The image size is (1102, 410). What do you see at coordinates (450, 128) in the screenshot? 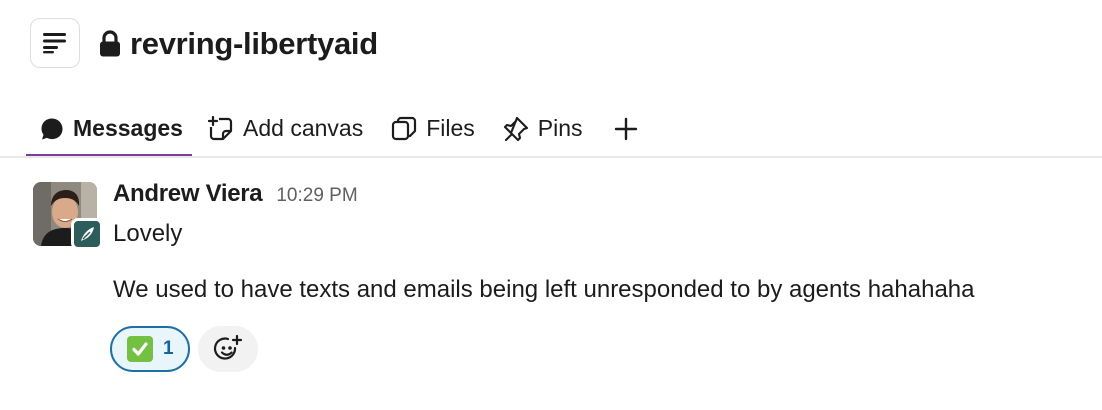
I see `tab-files-label: Files` at bounding box center [450, 128].